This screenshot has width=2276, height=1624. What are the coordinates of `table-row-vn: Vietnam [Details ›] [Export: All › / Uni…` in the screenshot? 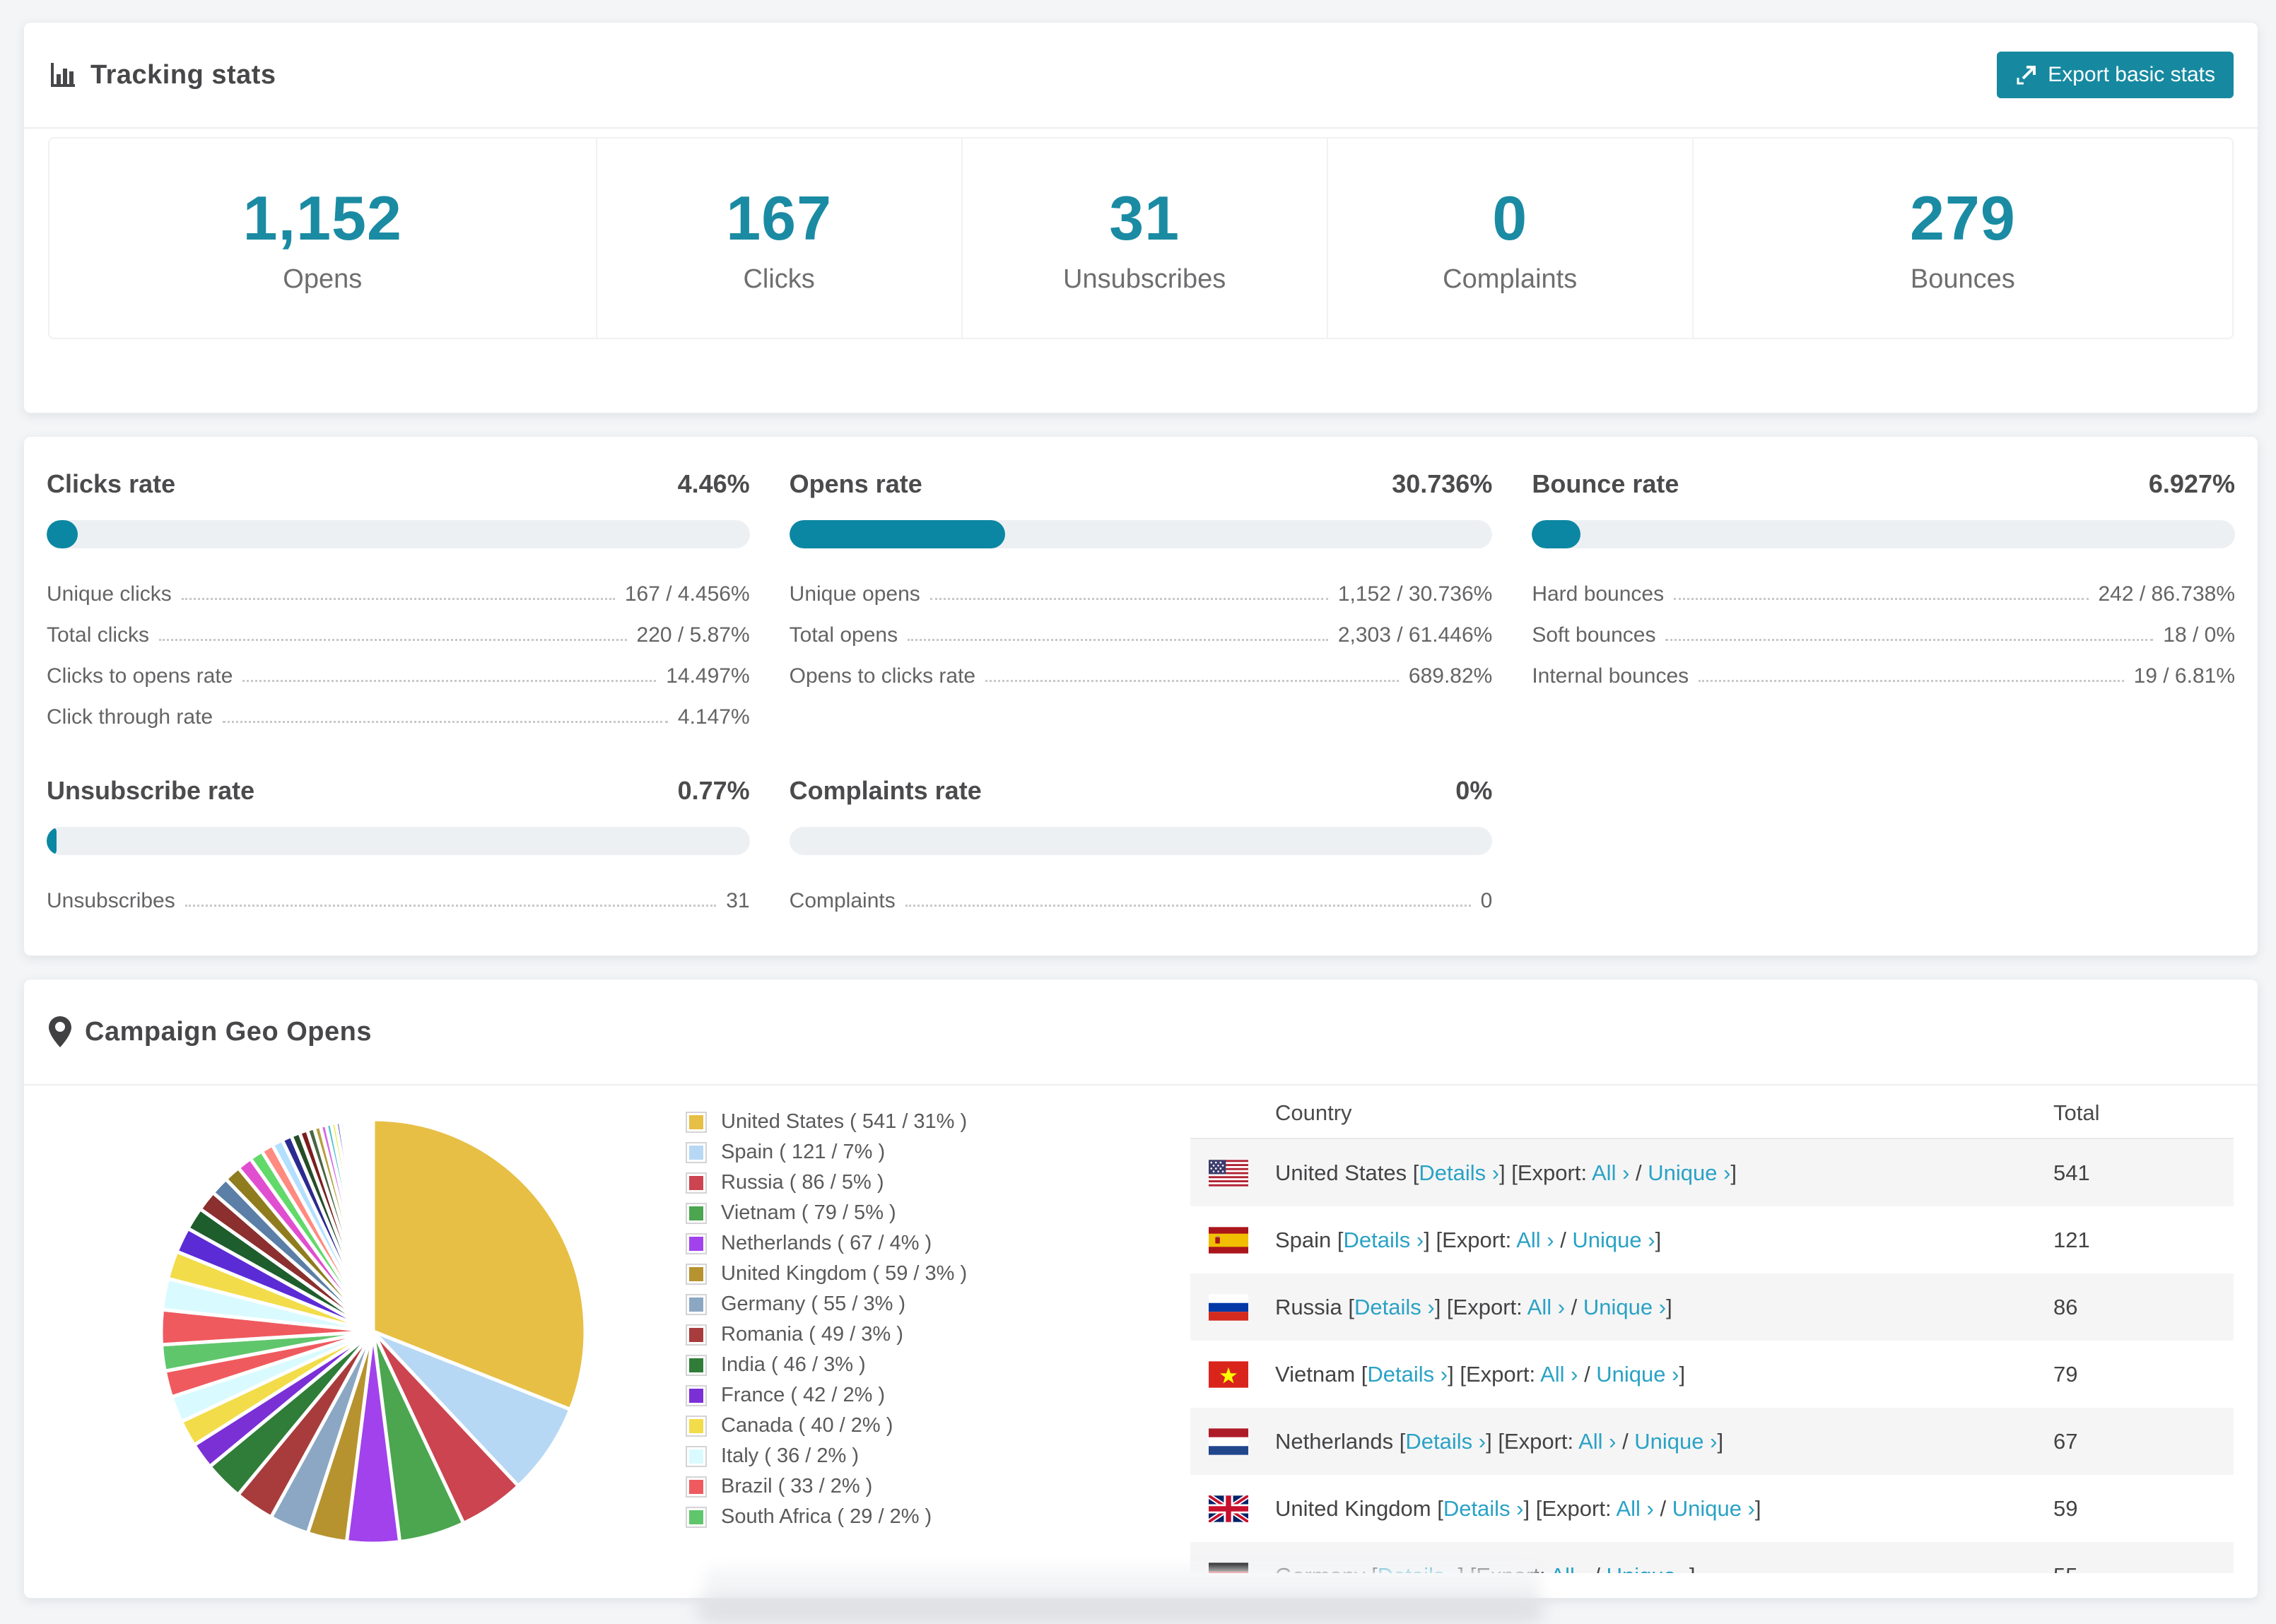 It's located at (1712, 1374).